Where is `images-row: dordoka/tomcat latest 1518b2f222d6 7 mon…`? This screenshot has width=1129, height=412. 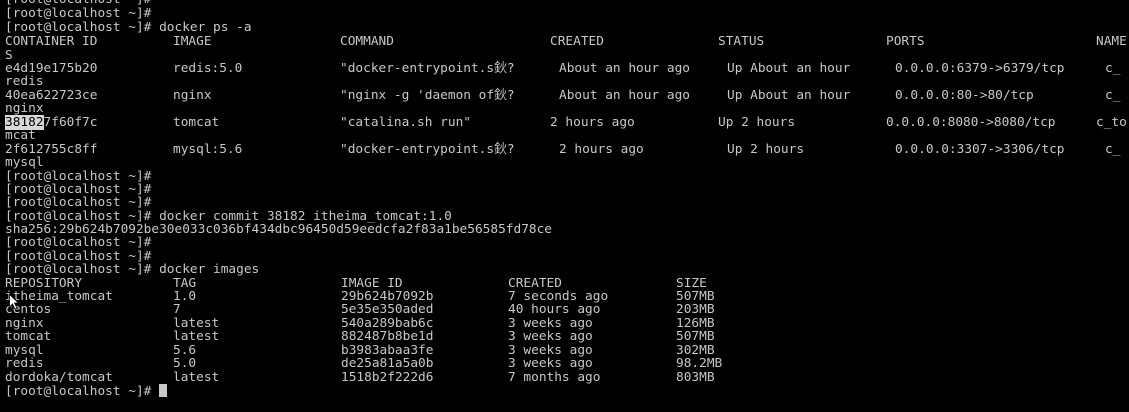 images-row: dordoka/tomcat latest 1518b2f222d6 7 mon… is located at coordinates (405, 378).